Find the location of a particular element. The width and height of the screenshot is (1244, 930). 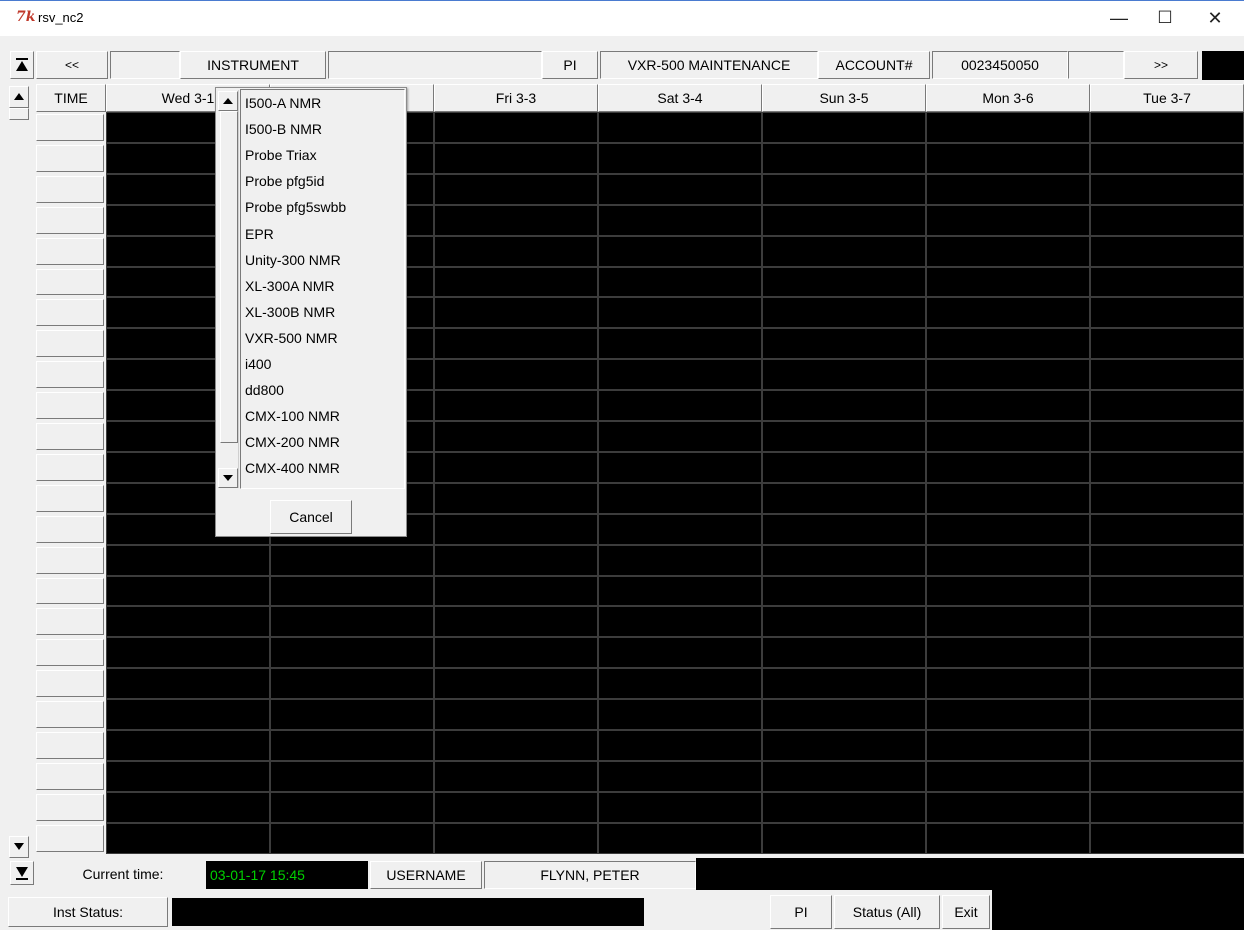

menu-scroll-down-button is located at coordinates (228, 478).